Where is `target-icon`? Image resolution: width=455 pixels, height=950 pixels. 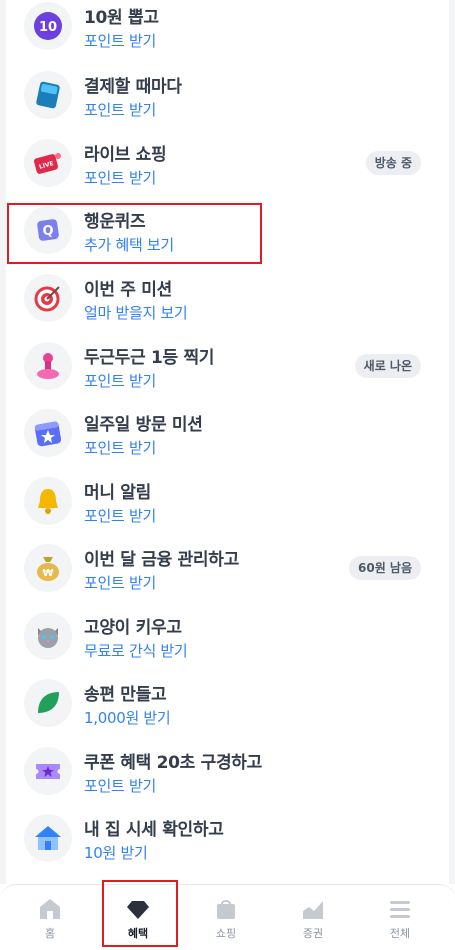 target-icon is located at coordinates (48, 298).